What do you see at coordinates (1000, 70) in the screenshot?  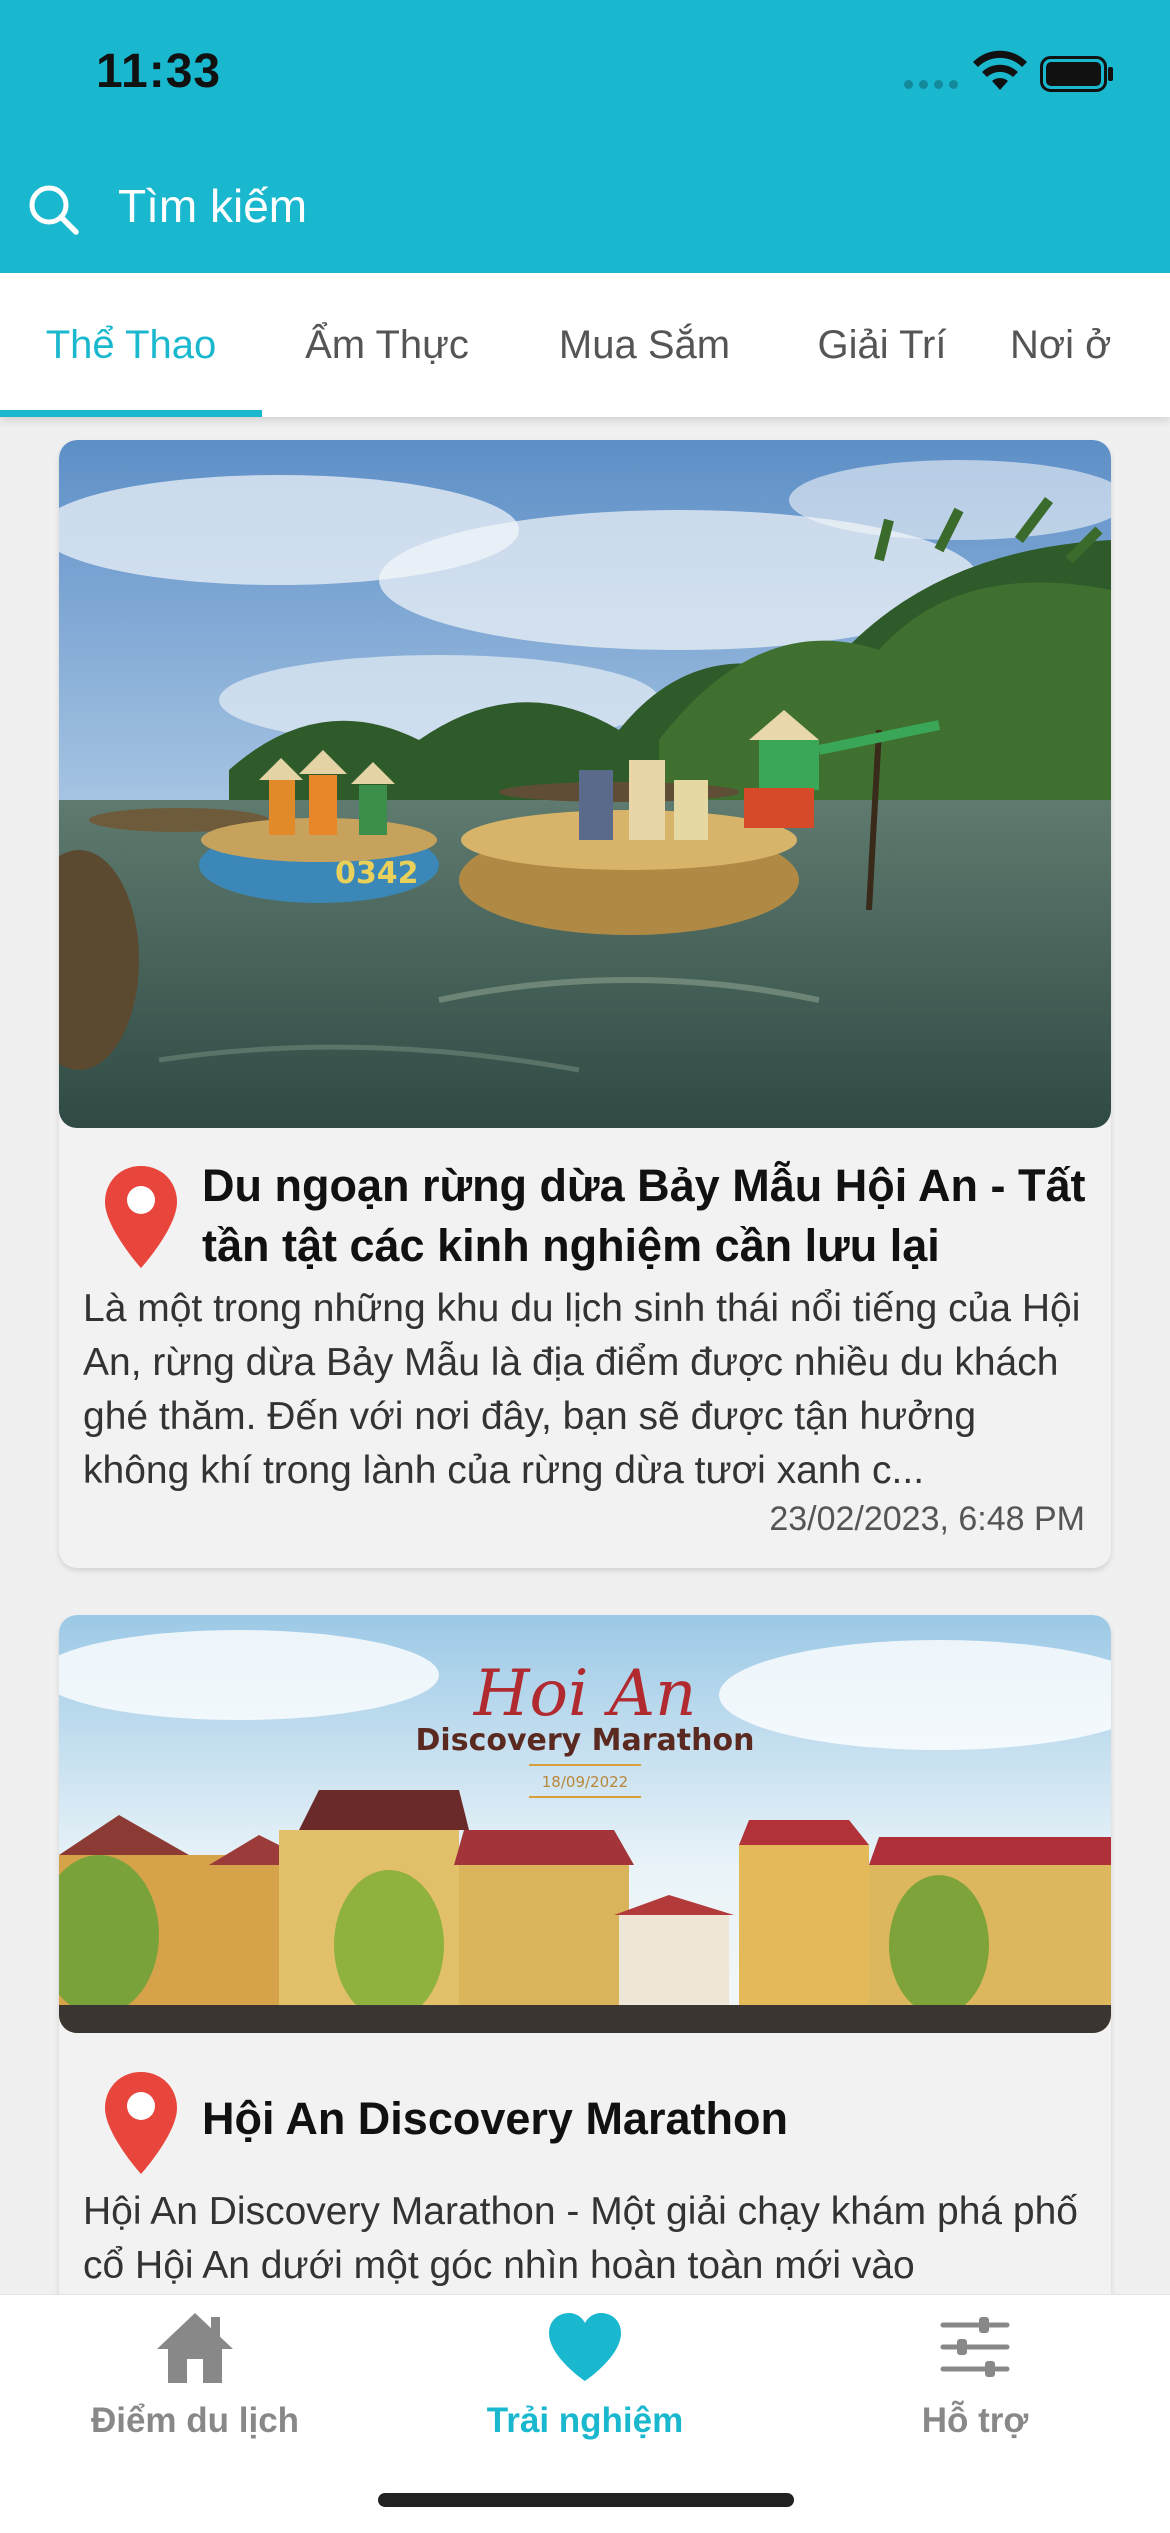 I see `wifi-icon` at bounding box center [1000, 70].